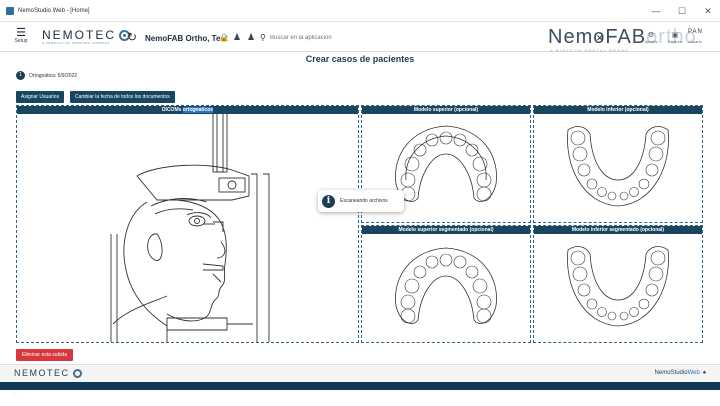 This screenshot has width=720, height=406. Describe the element at coordinates (708, 11) in the screenshot. I see `close-window-button: ✕` at that location.